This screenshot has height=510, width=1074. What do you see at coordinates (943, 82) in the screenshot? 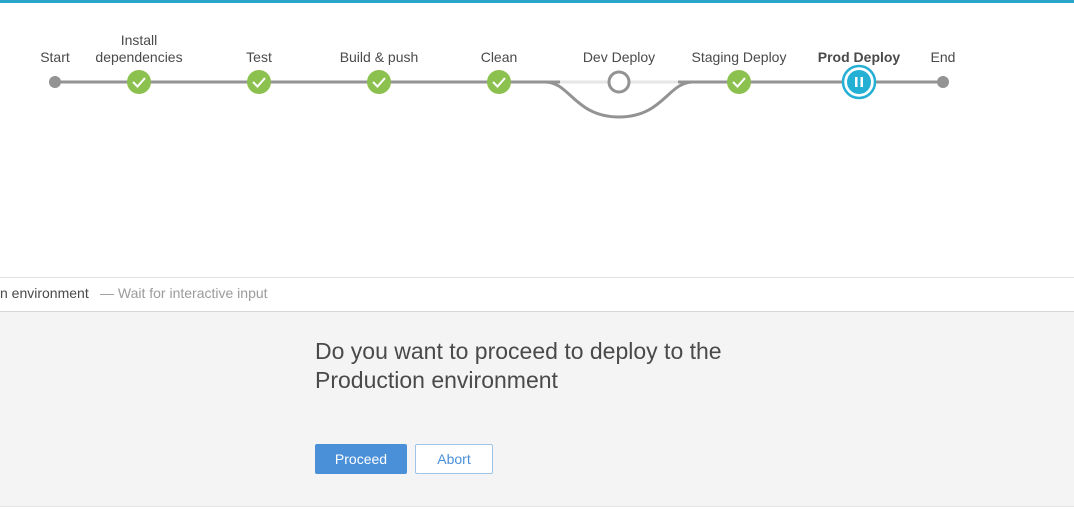
I see `end-node` at bounding box center [943, 82].